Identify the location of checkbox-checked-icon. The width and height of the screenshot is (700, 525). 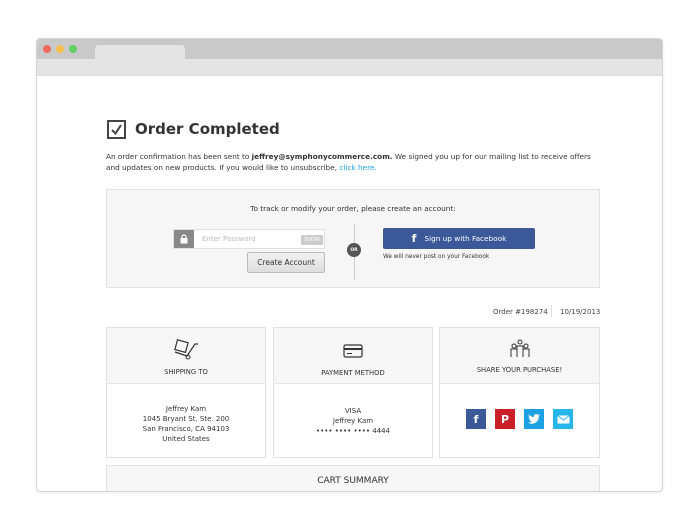
(116, 129).